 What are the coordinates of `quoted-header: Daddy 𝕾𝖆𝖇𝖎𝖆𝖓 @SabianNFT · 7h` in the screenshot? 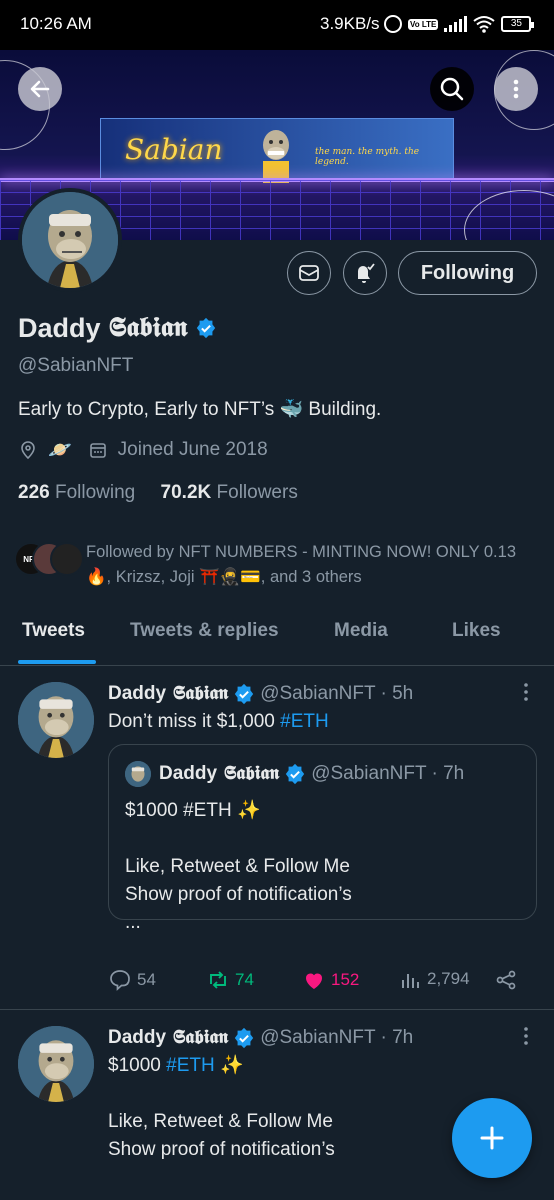 It's located at (311, 773).